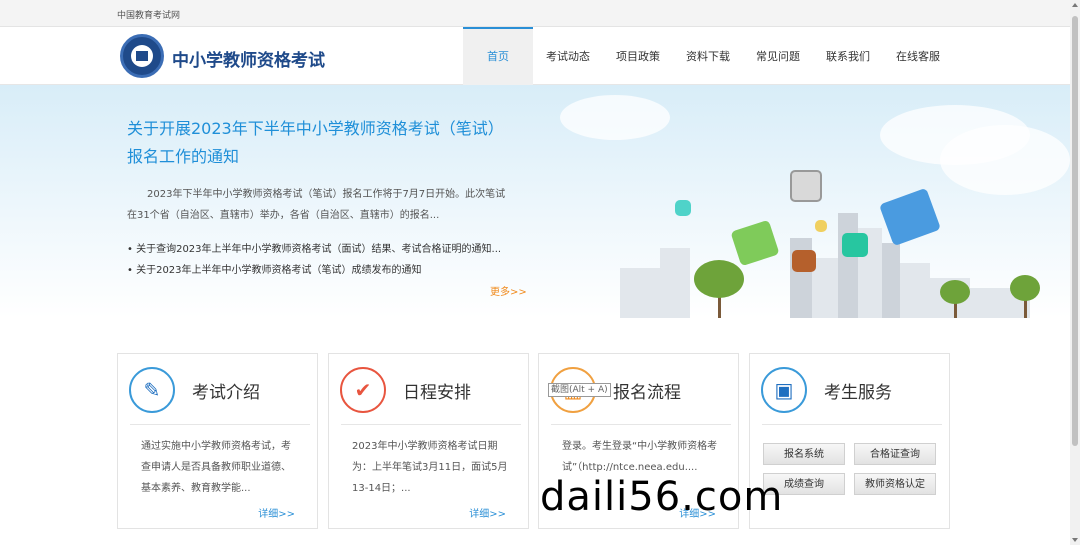 The image size is (1080, 545). Describe the element at coordinates (579, 390) in the screenshot. I see `screenshot-shortcut-tooltip: 截图(Alt + A)` at that location.